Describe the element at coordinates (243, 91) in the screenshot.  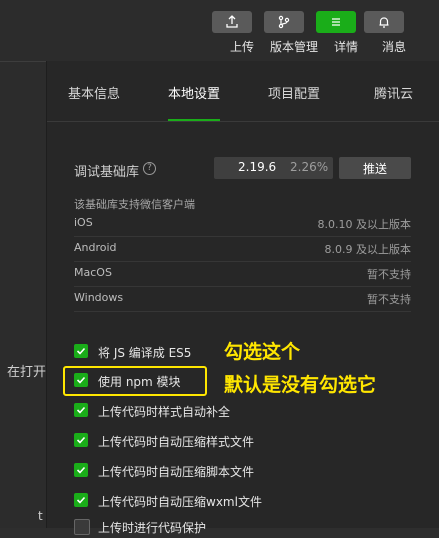
I see `tab-bar: 基本信息 本地设置 项目配置 腾讯云` at that location.